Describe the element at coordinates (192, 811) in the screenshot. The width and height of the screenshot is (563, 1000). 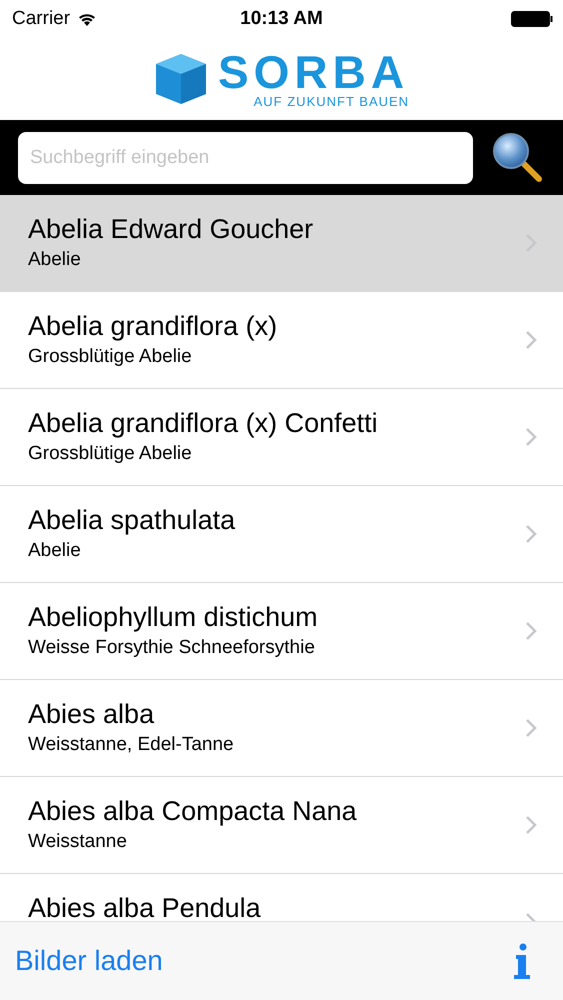
I see `row-title: Abies alba Compacta Nana` at that location.